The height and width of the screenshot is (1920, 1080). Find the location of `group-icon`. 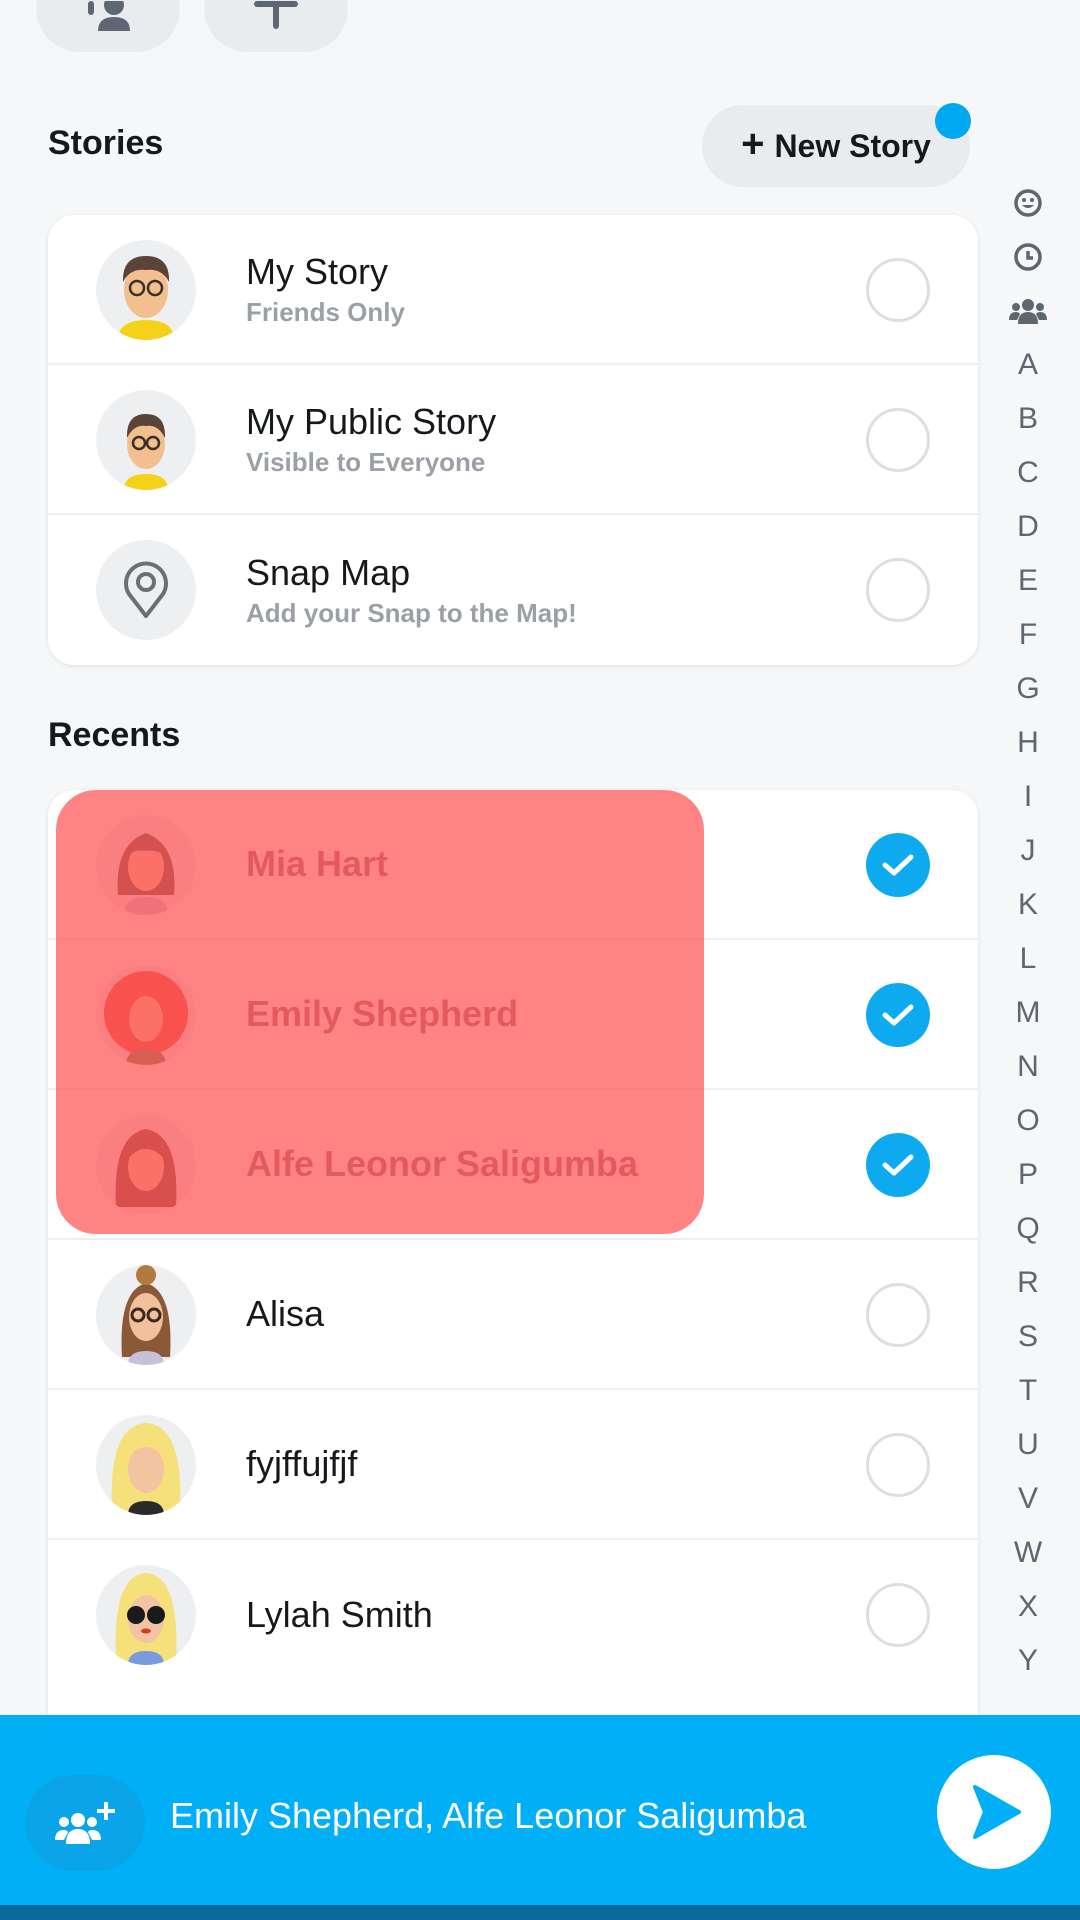

group-icon is located at coordinates (1028, 311).